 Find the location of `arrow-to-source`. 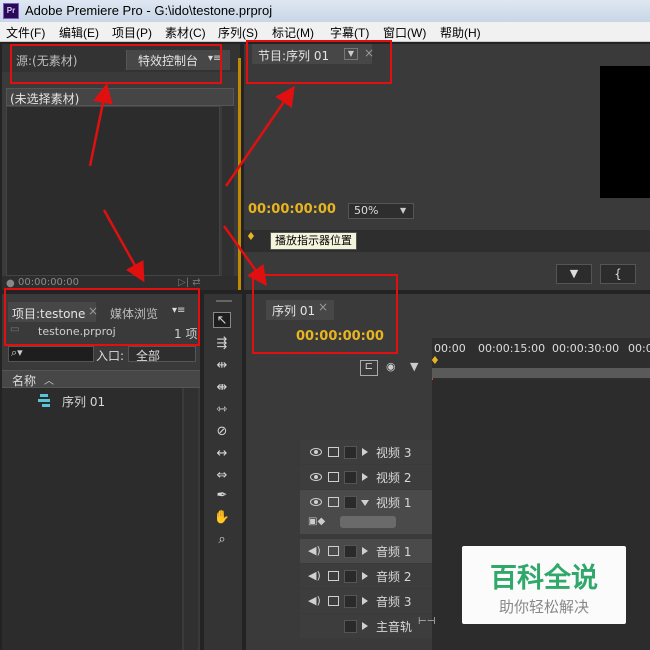

arrow-to-source is located at coordinates (100, 125).